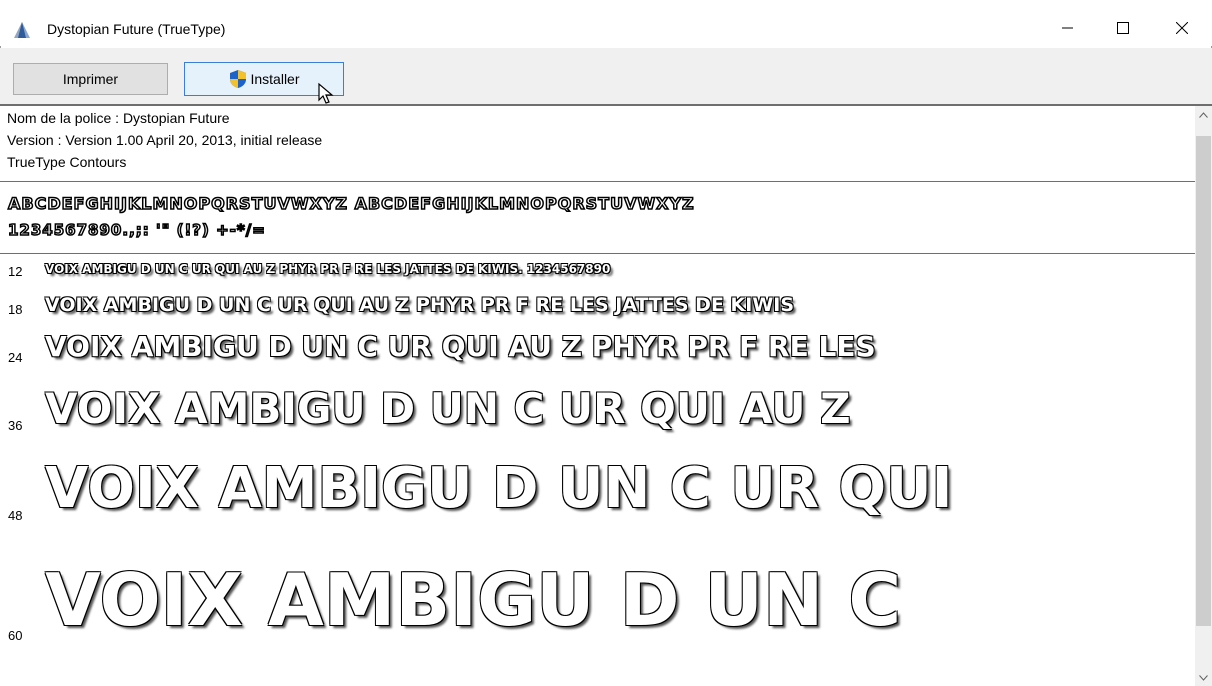 The image size is (1212, 686). I want to click on print-button-label: Imprimer, so click(90, 79).